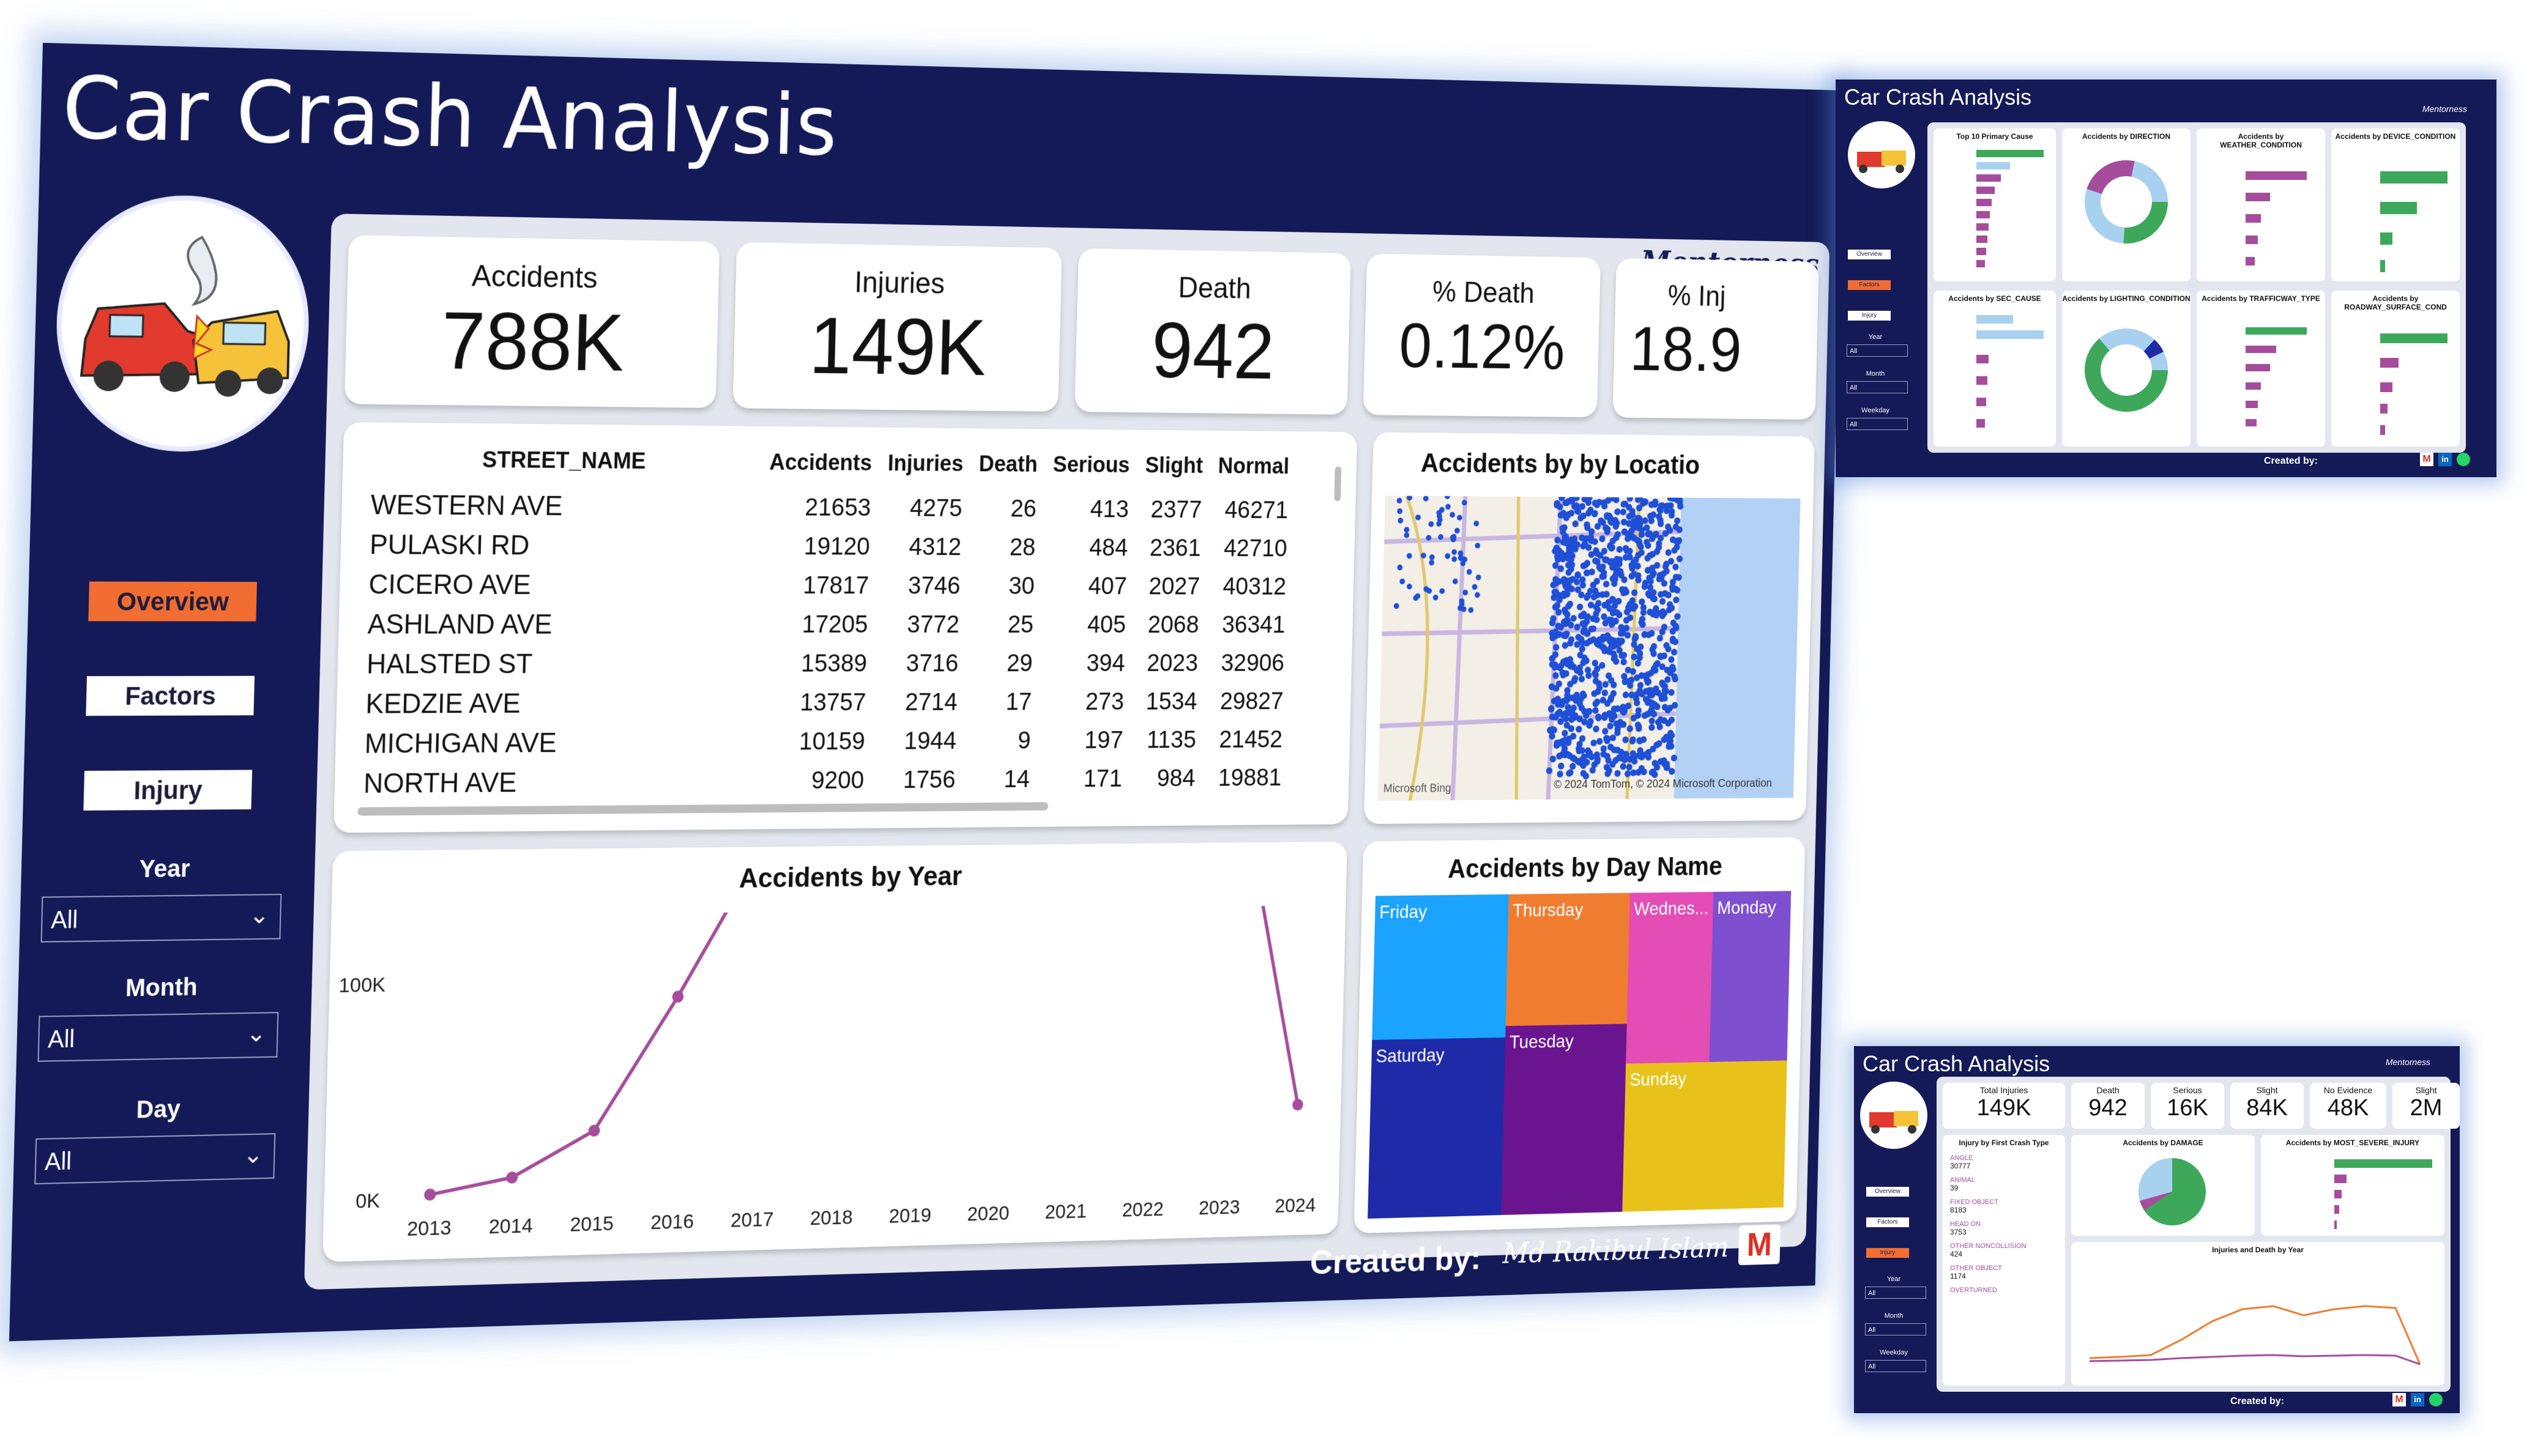  What do you see at coordinates (562, 467) in the screenshot?
I see `col-street-name: STREET_NAME` at bounding box center [562, 467].